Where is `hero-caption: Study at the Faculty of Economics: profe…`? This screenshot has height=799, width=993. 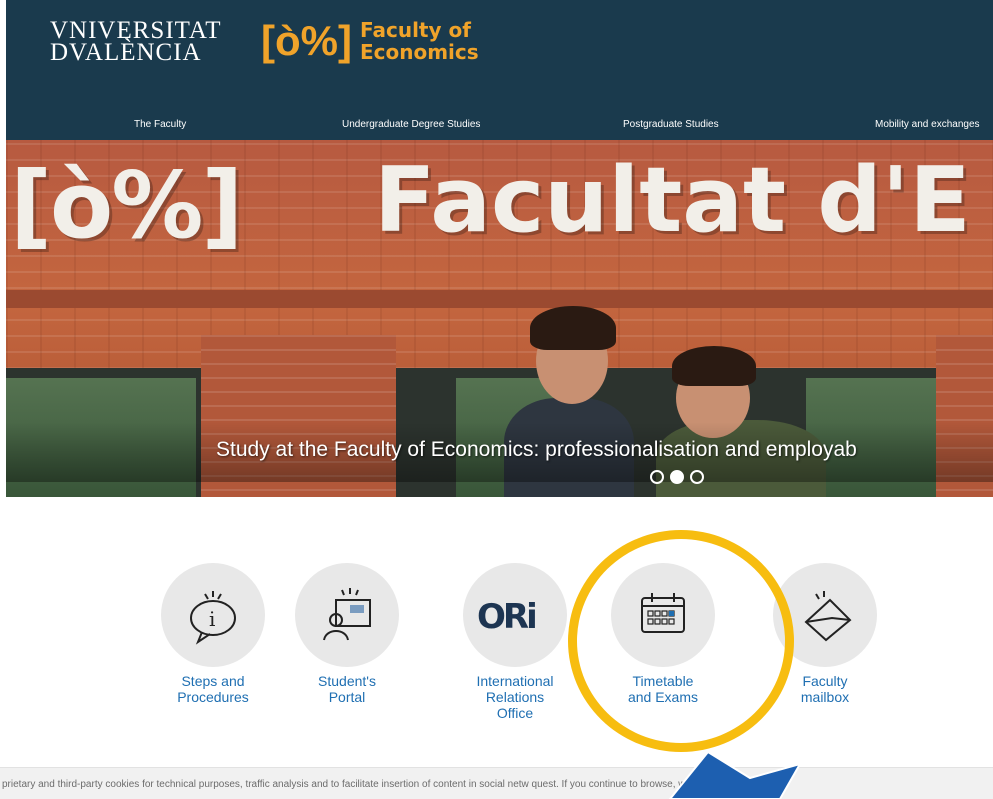
hero-caption: Study at the Faculty of Economics: profe… is located at coordinates (536, 450).